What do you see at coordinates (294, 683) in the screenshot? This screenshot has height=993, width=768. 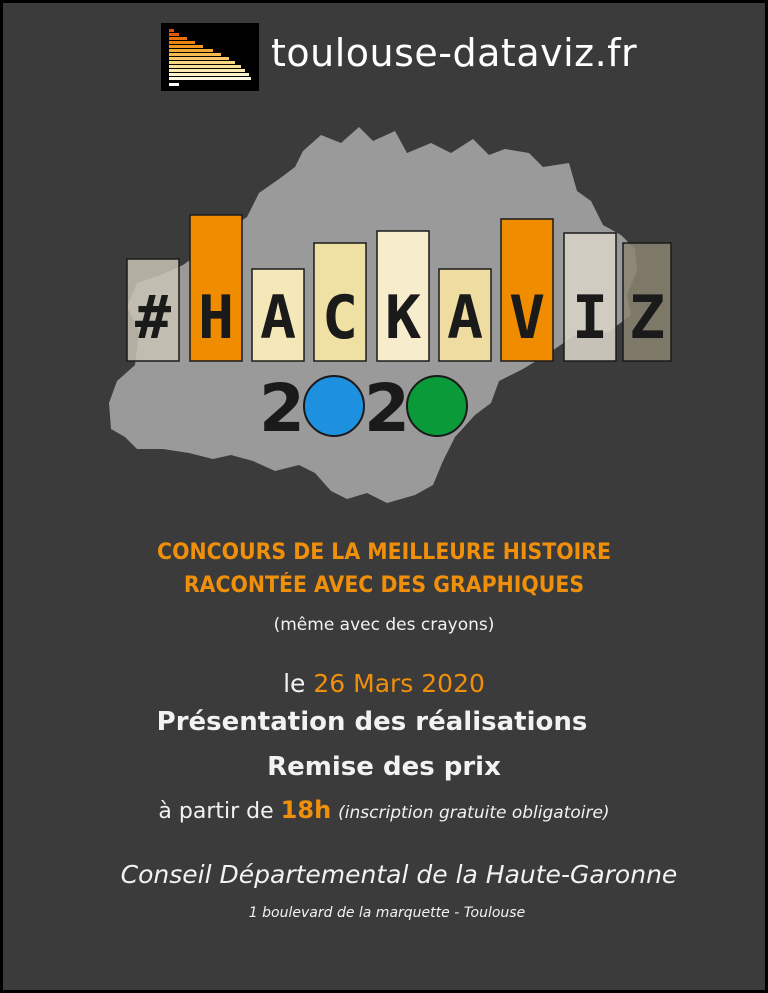 I see `date-prefix: le` at bounding box center [294, 683].